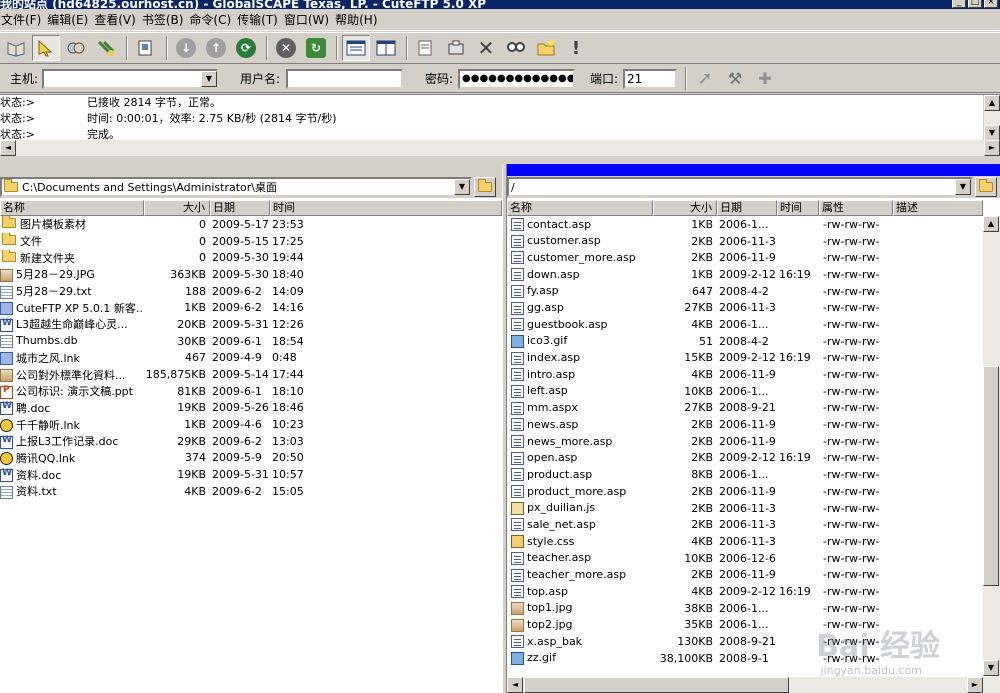 The image size is (1000, 693). Describe the element at coordinates (700, 324) in the screenshot. I see `file-row: guestbook.asp 4KB 2006-1... -rw-rw-rw-` at that location.